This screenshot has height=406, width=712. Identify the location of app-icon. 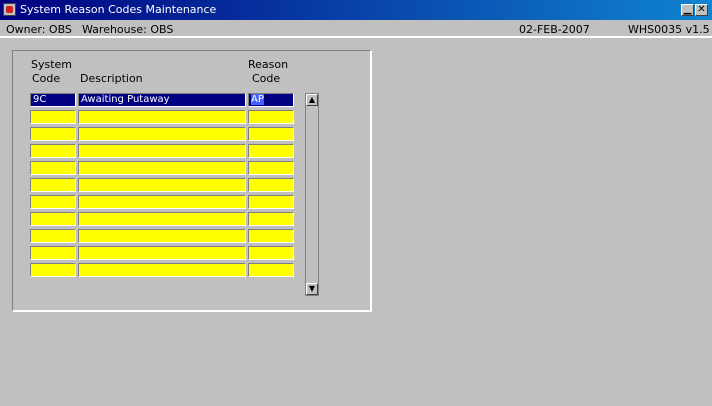
(9, 9).